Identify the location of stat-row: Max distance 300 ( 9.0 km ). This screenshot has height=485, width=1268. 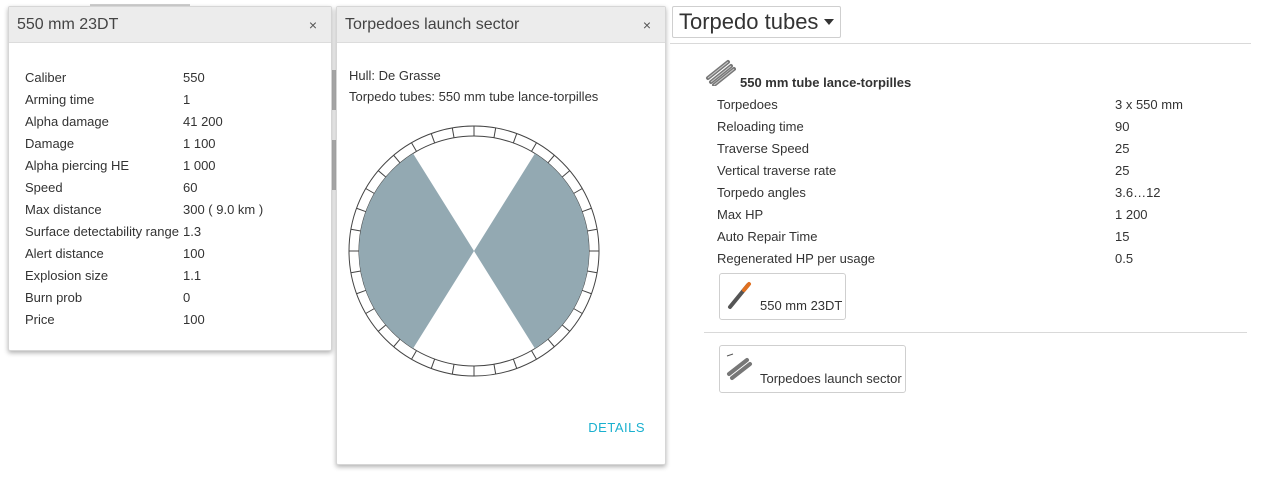
(164, 209).